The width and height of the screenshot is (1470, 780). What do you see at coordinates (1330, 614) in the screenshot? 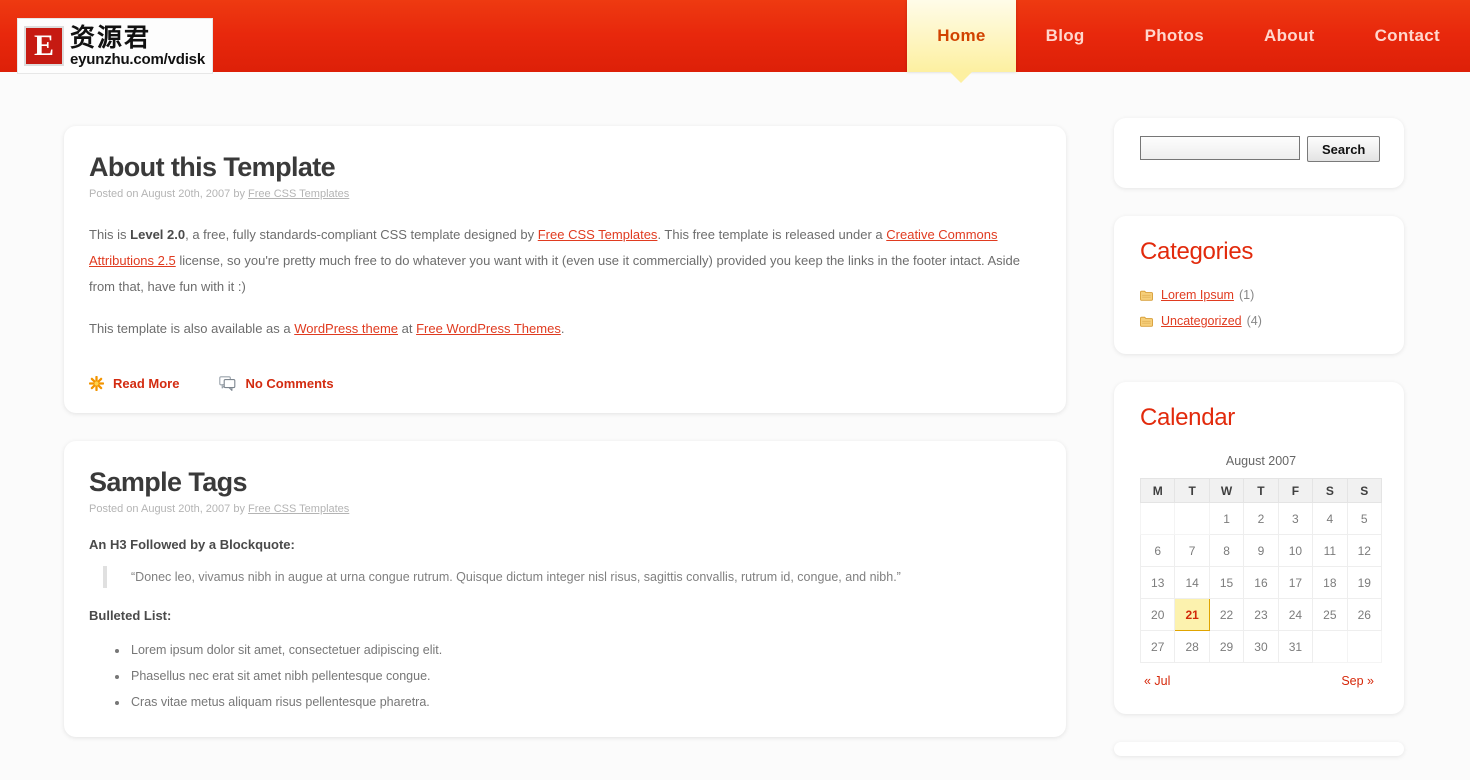
I see `calendar-day: 25` at bounding box center [1330, 614].